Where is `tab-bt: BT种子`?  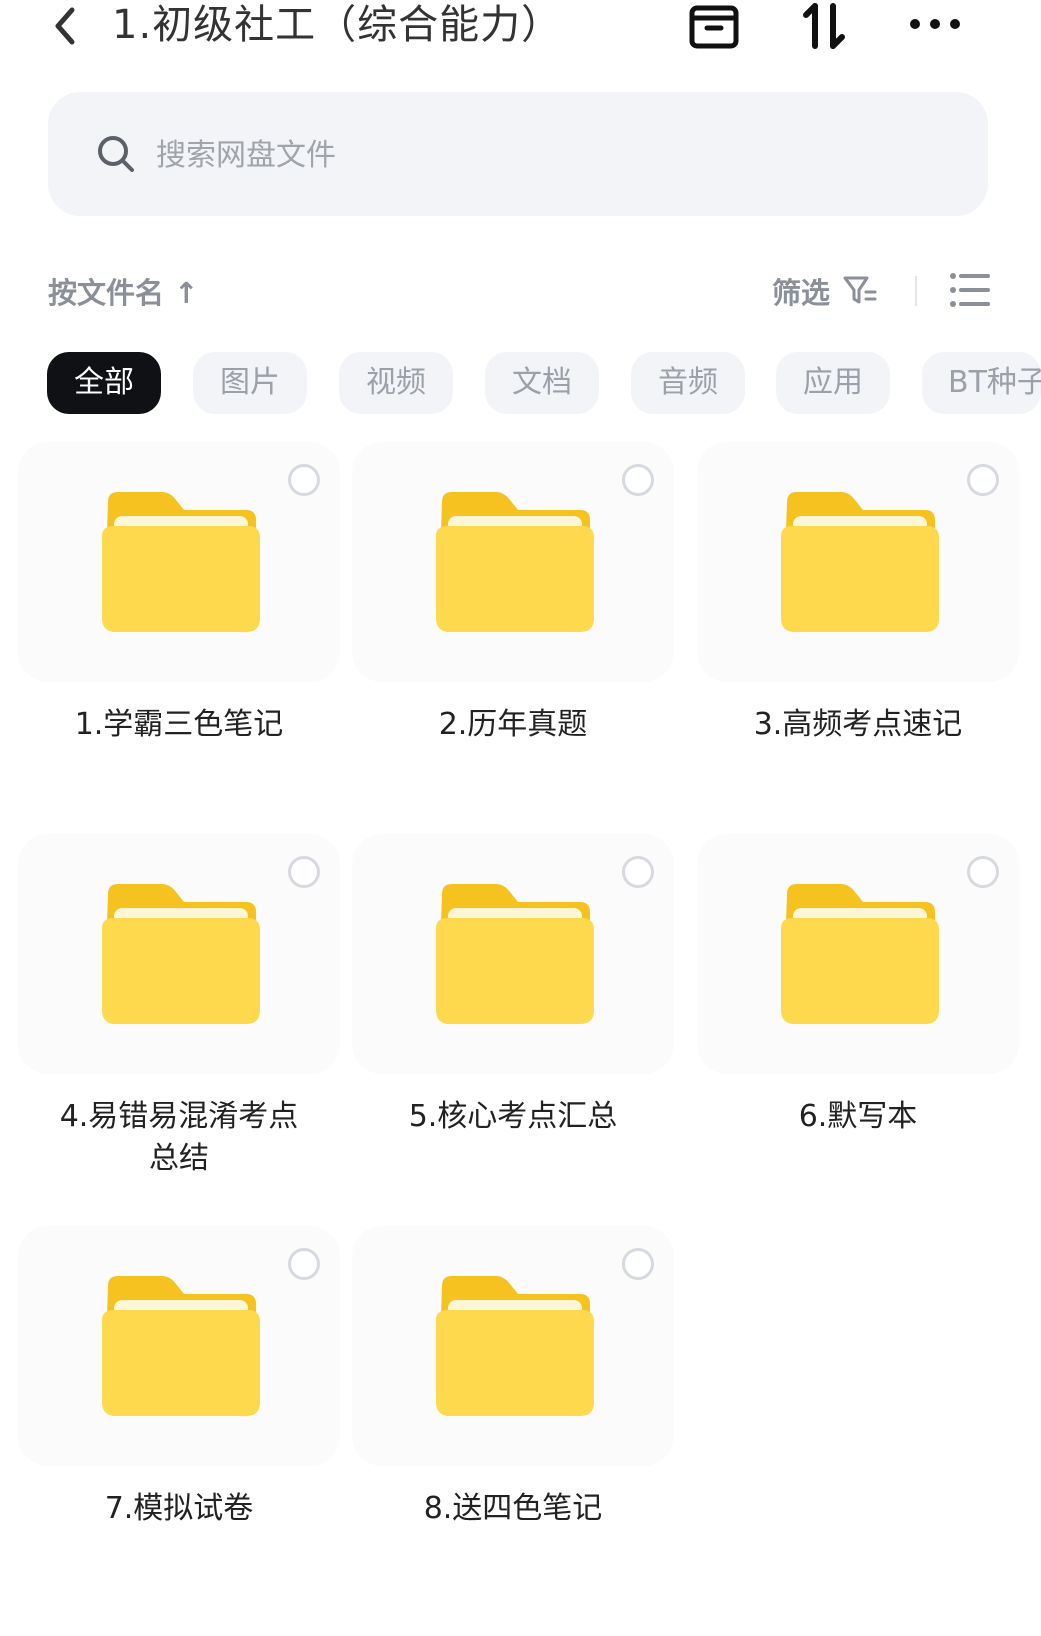
tab-bt: BT种子 is located at coordinates (981, 383).